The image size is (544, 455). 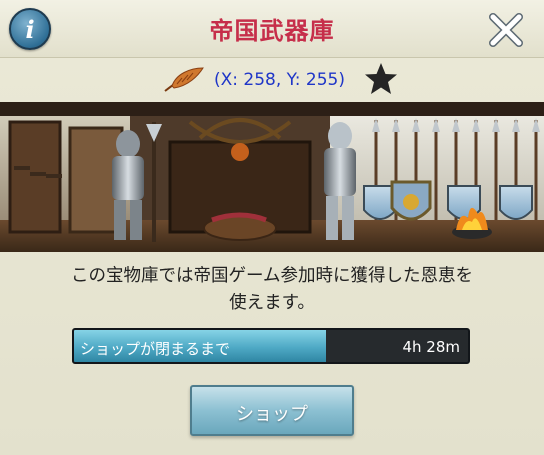 I want to click on location-row: (X: 258, Y: 255), so click(x=272, y=80).